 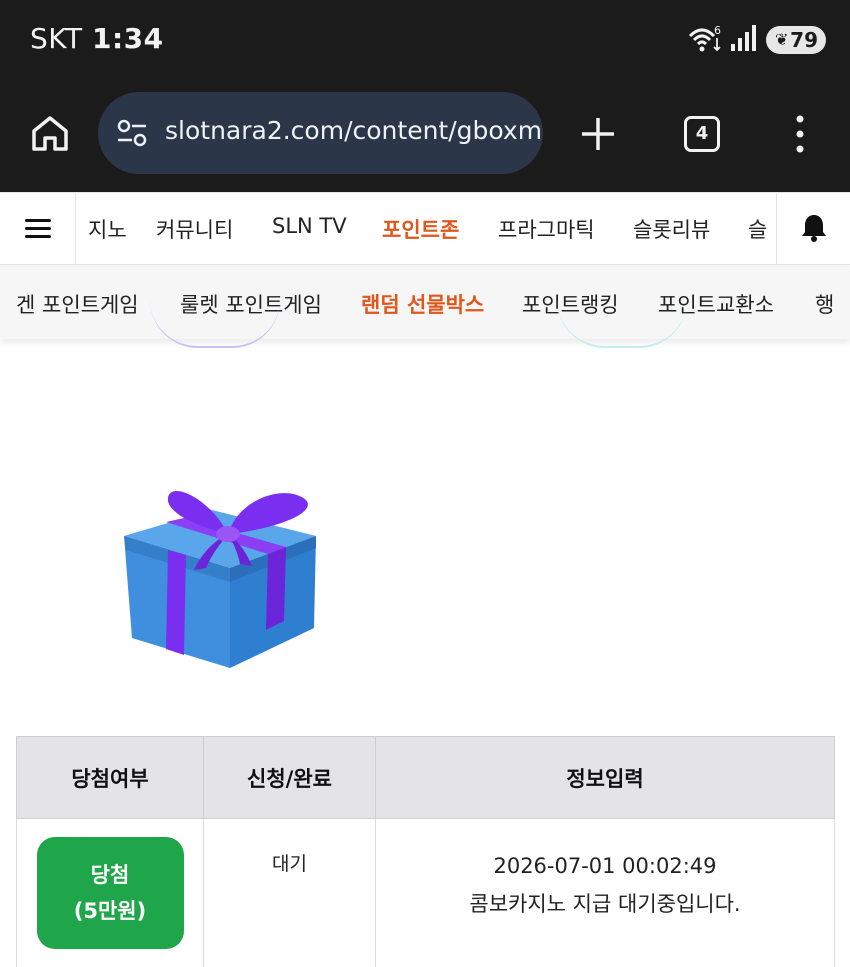 I want to click on nav-item-community: 커뮤니티, so click(x=194, y=229).